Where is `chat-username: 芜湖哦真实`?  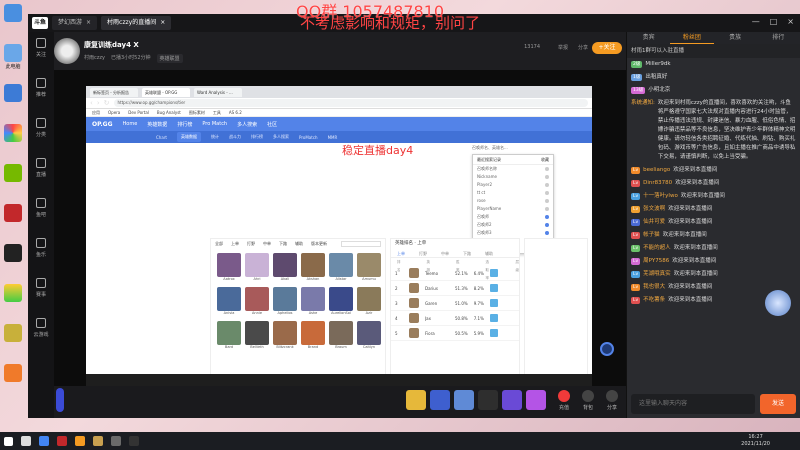
chat-username: 芜湖哦真实 is located at coordinates (657, 274).